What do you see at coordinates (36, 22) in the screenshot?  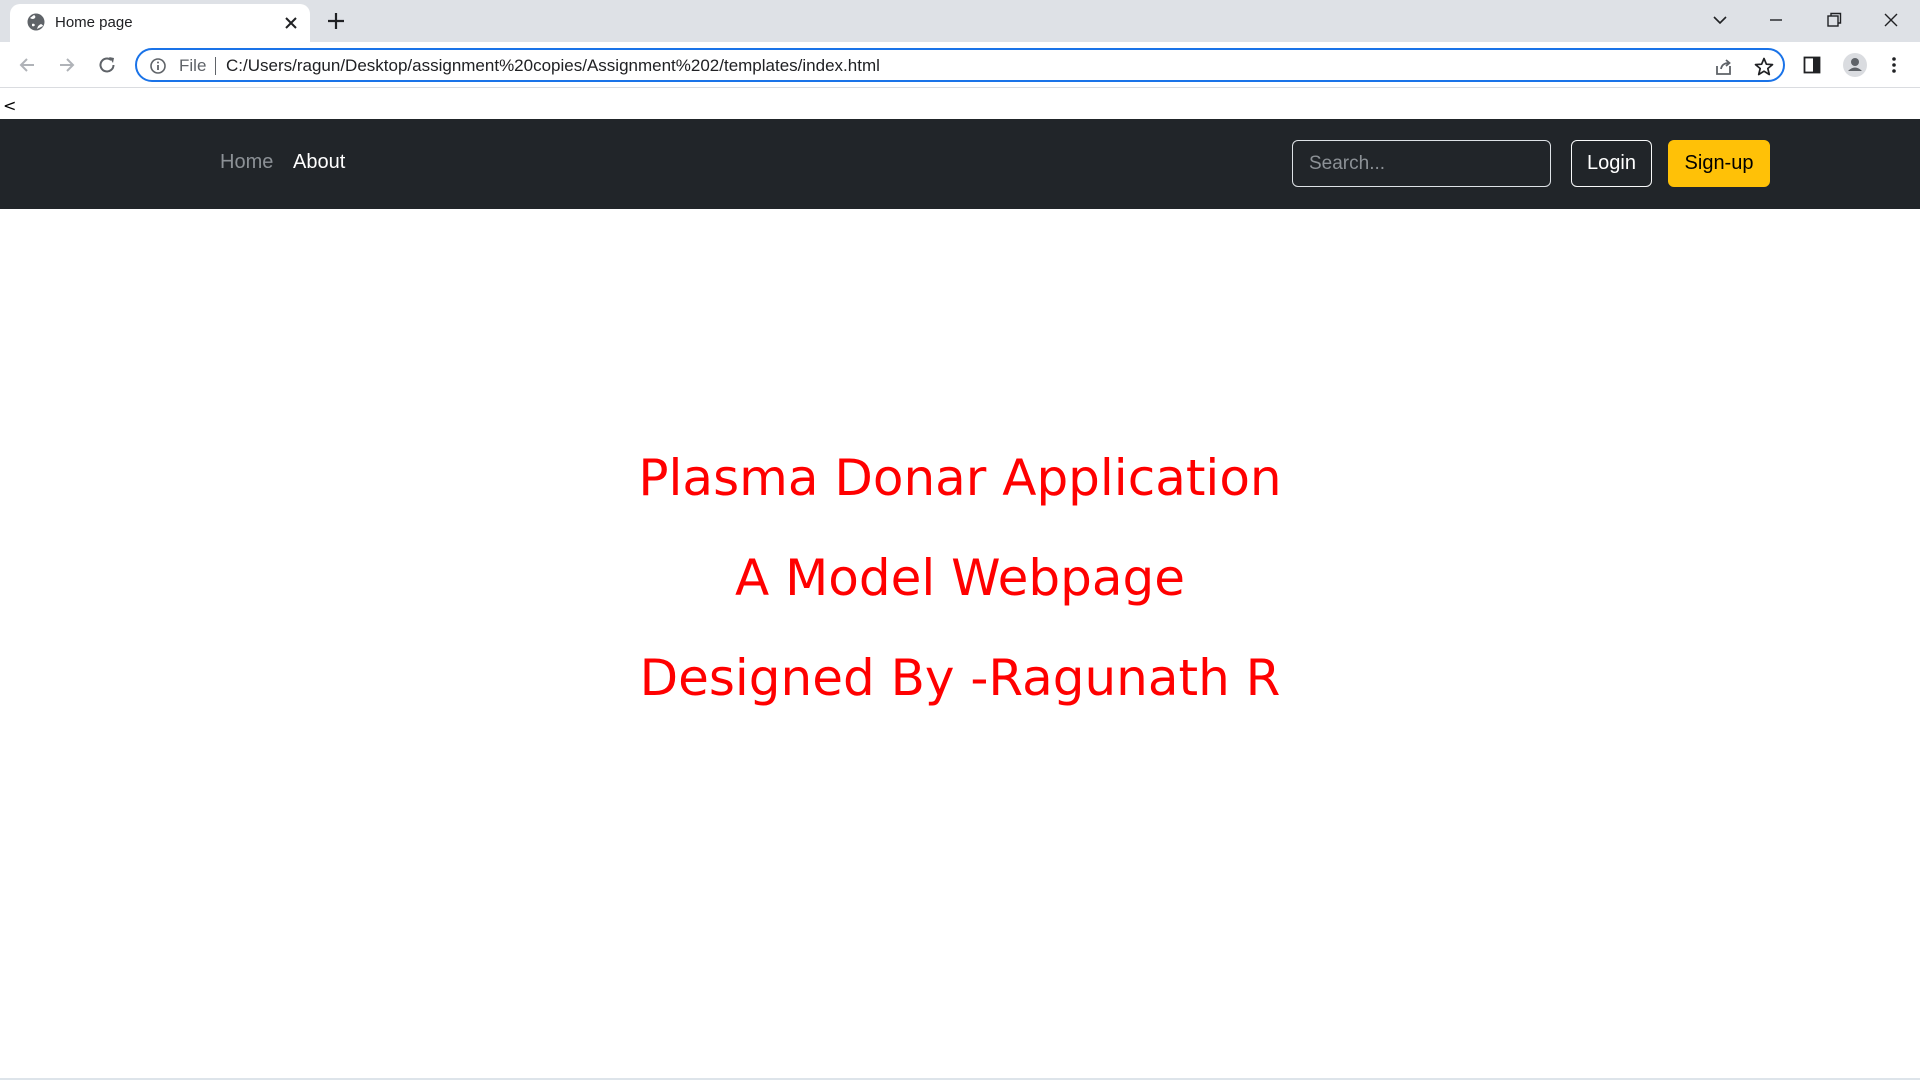 I see `globe-icon` at bounding box center [36, 22].